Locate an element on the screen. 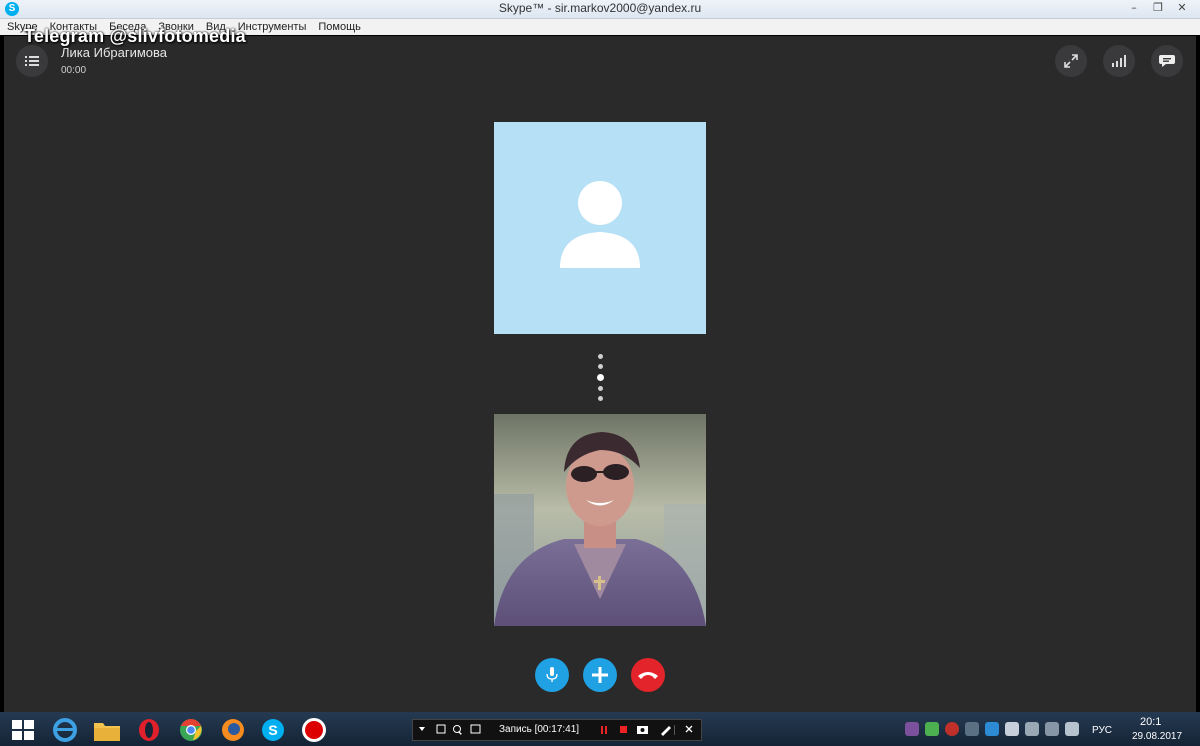  maximize-button: ❐ is located at coordinates (1158, 8).